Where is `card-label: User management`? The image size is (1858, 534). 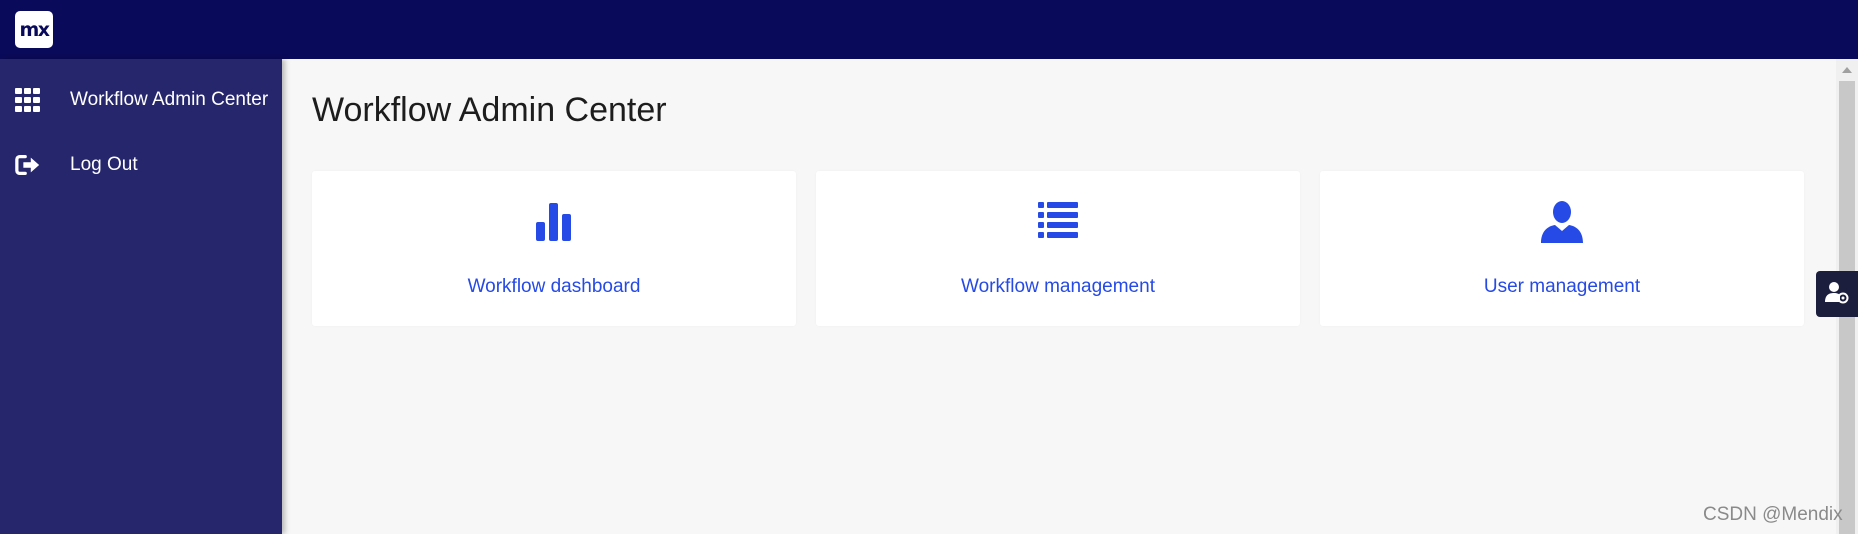 card-label: User management is located at coordinates (1562, 286).